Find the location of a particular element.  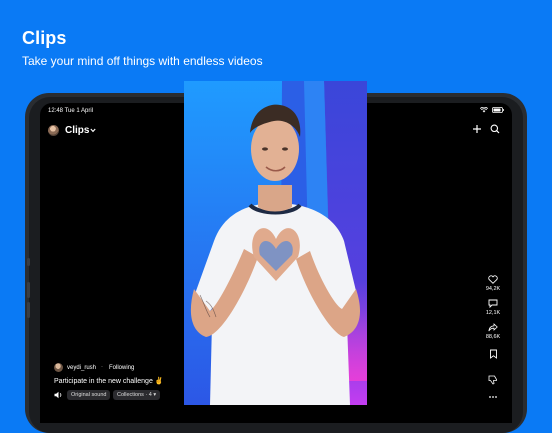

heart-icon is located at coordinates (493, 279).